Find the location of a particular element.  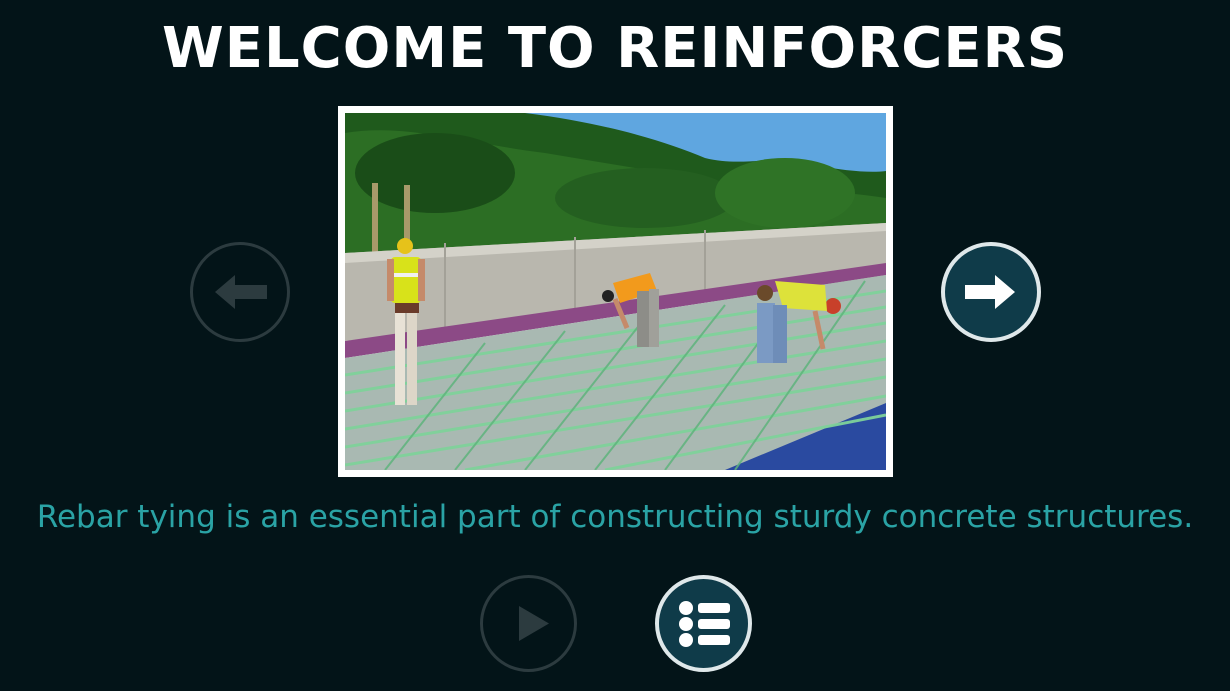

play-icon is located at coordinates (534, 623).